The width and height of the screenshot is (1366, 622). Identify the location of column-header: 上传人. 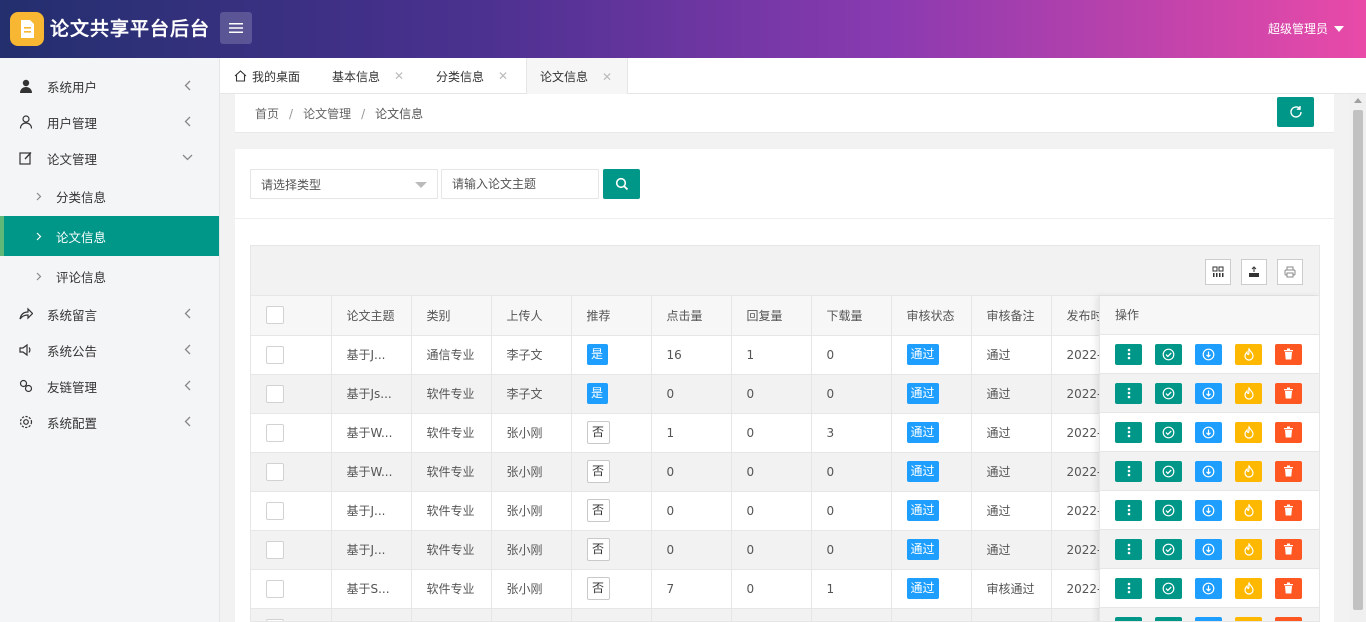
(531, 316).